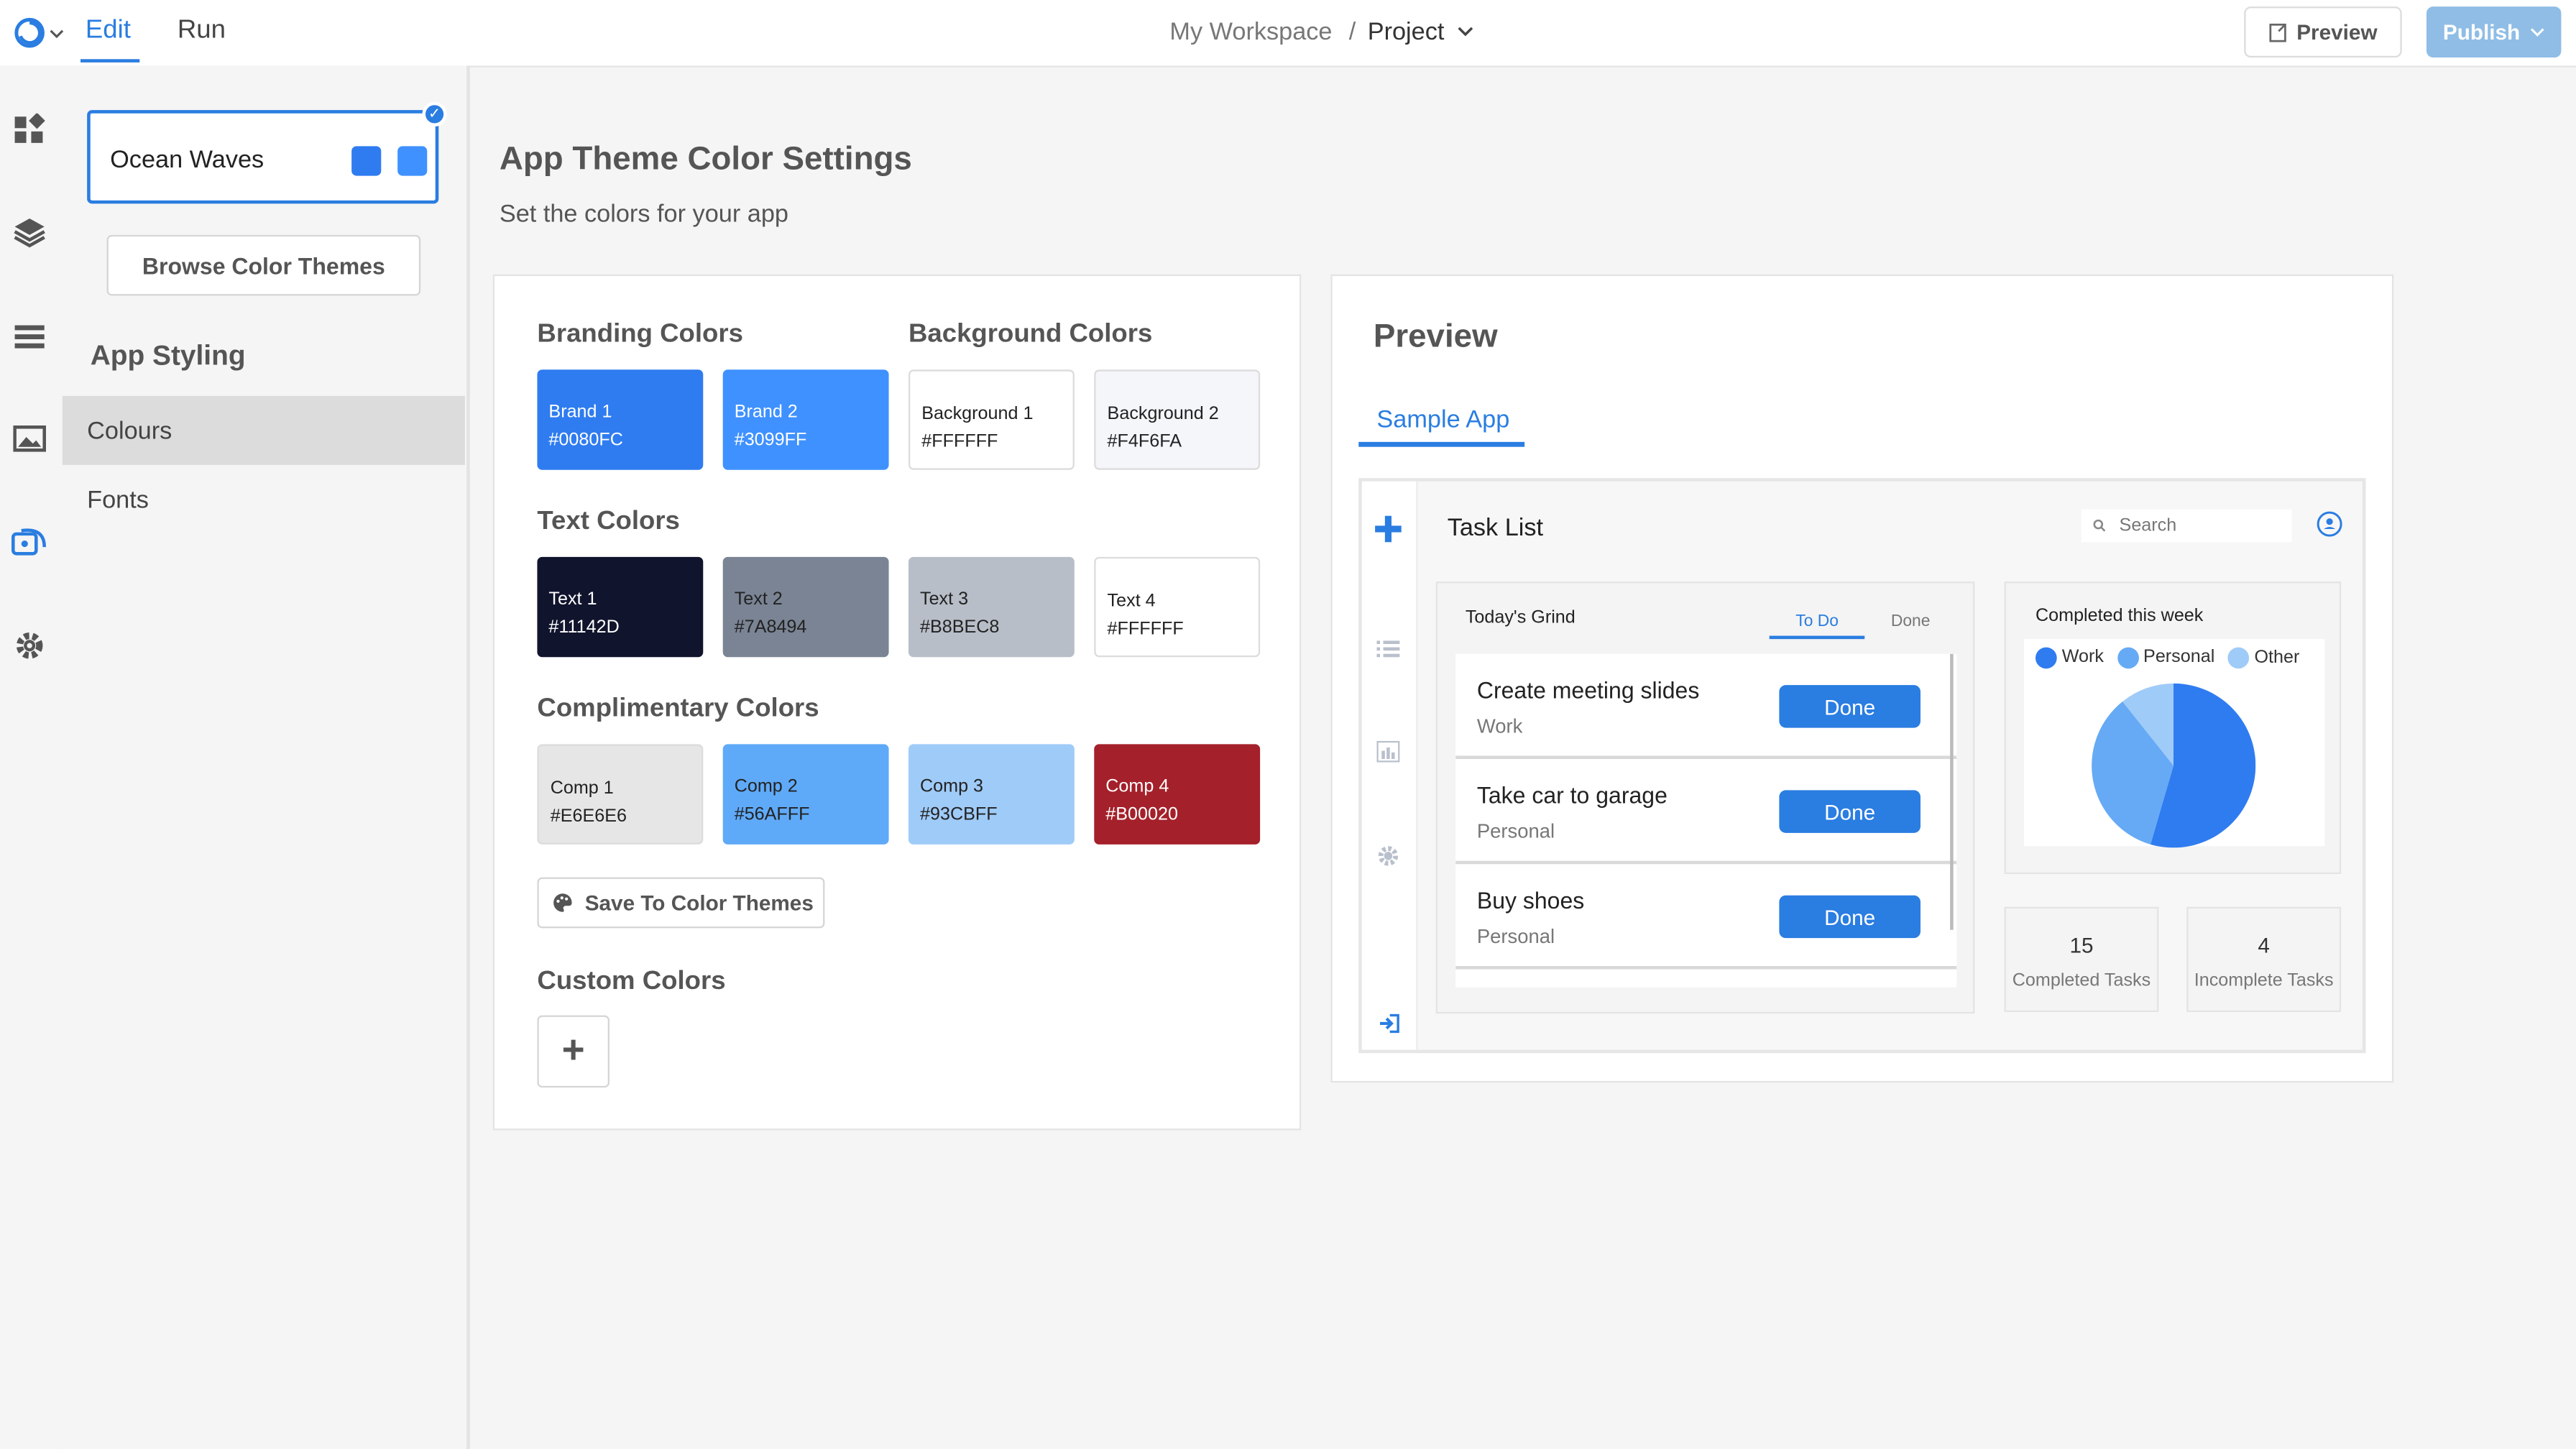  What do you see at coordinates (29, 231) in the screenshot?
I see `layers-icon` at bounding box center [29, 231].